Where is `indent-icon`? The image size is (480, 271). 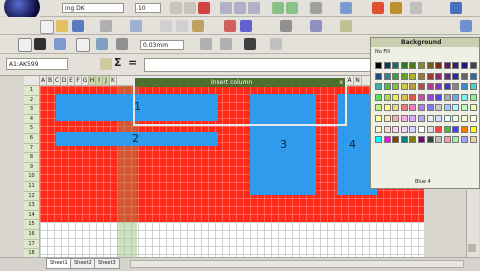
indent-icon is located at coordinates (316, 8).